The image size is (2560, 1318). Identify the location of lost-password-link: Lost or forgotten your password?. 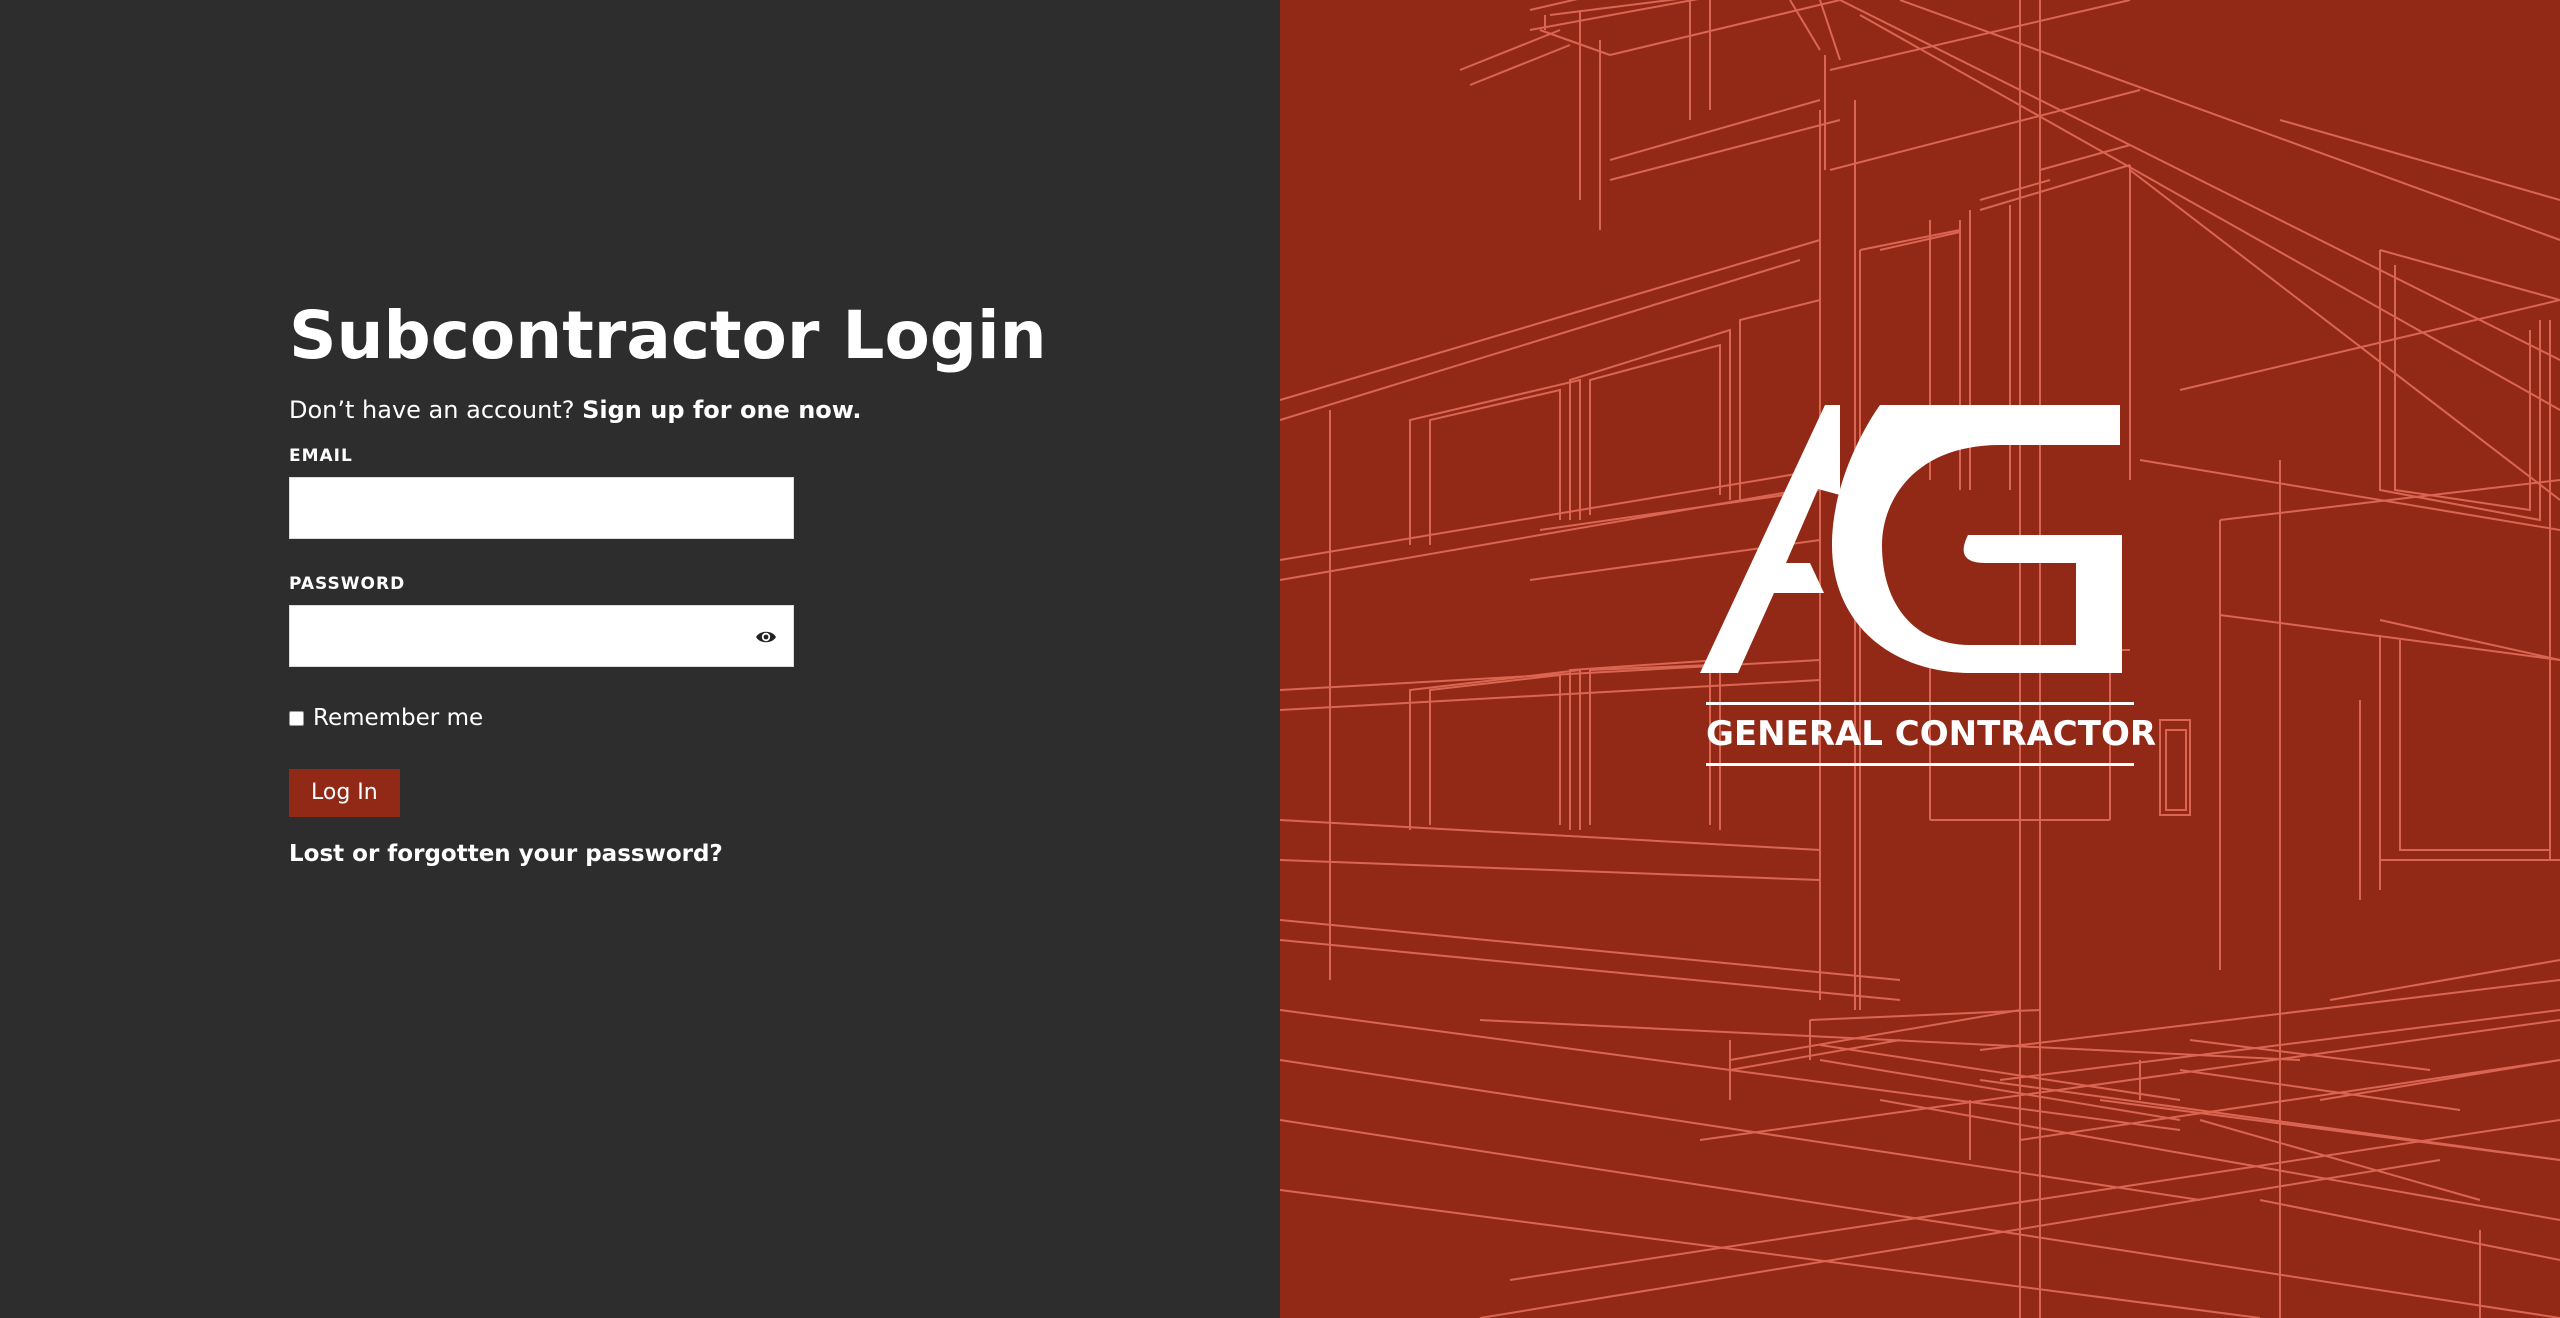
(669, 854).